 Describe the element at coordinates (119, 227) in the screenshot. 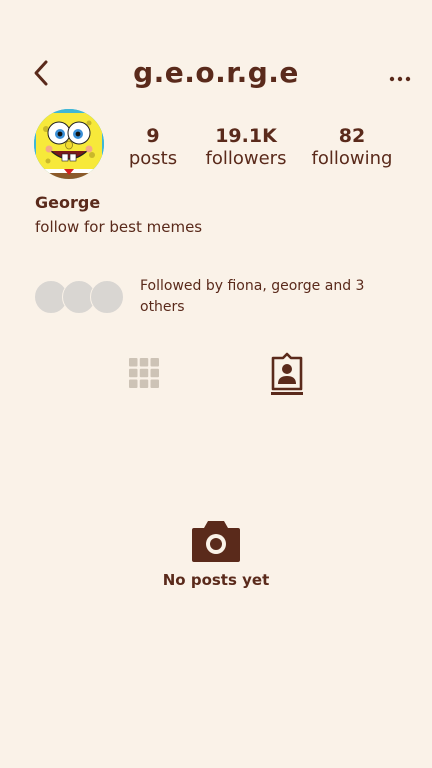

I see `bio-text: follow for best memes` at that location.